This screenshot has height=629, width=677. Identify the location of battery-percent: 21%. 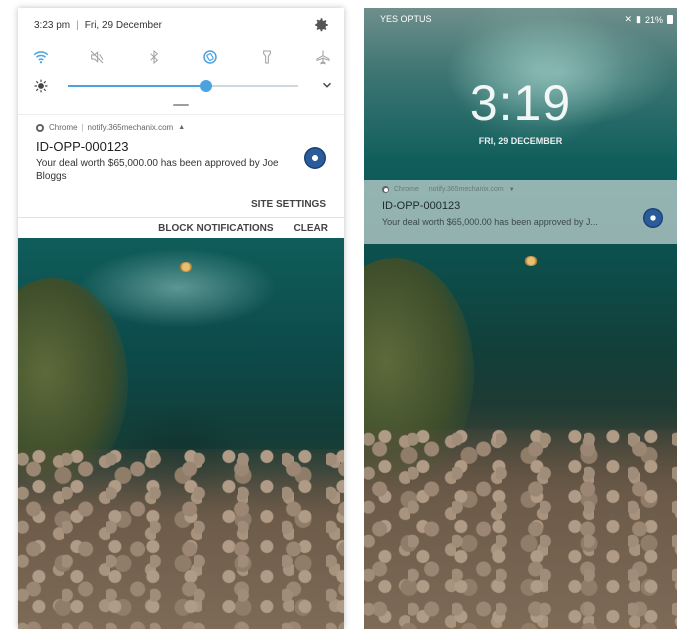
(653, 19).